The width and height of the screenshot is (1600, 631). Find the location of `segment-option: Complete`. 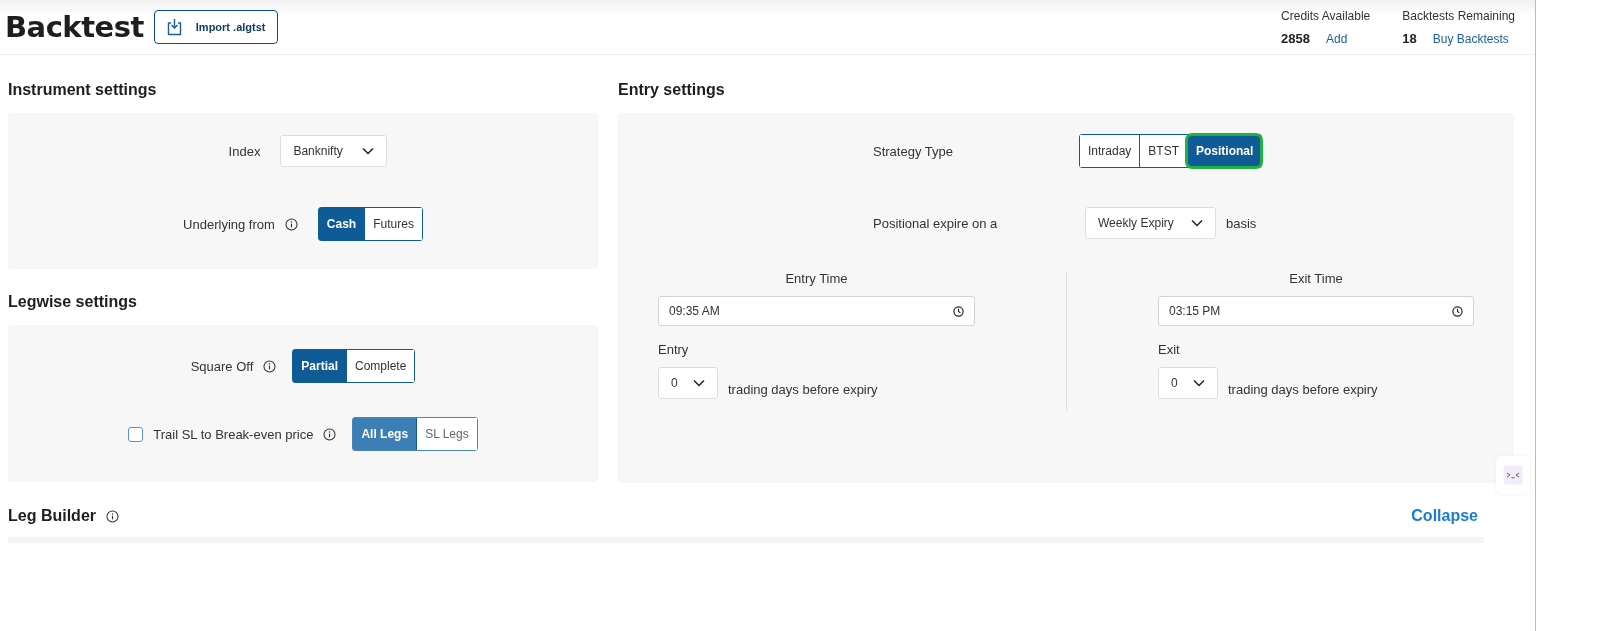

segment-option: Complete is located at coordinates (380, 366).